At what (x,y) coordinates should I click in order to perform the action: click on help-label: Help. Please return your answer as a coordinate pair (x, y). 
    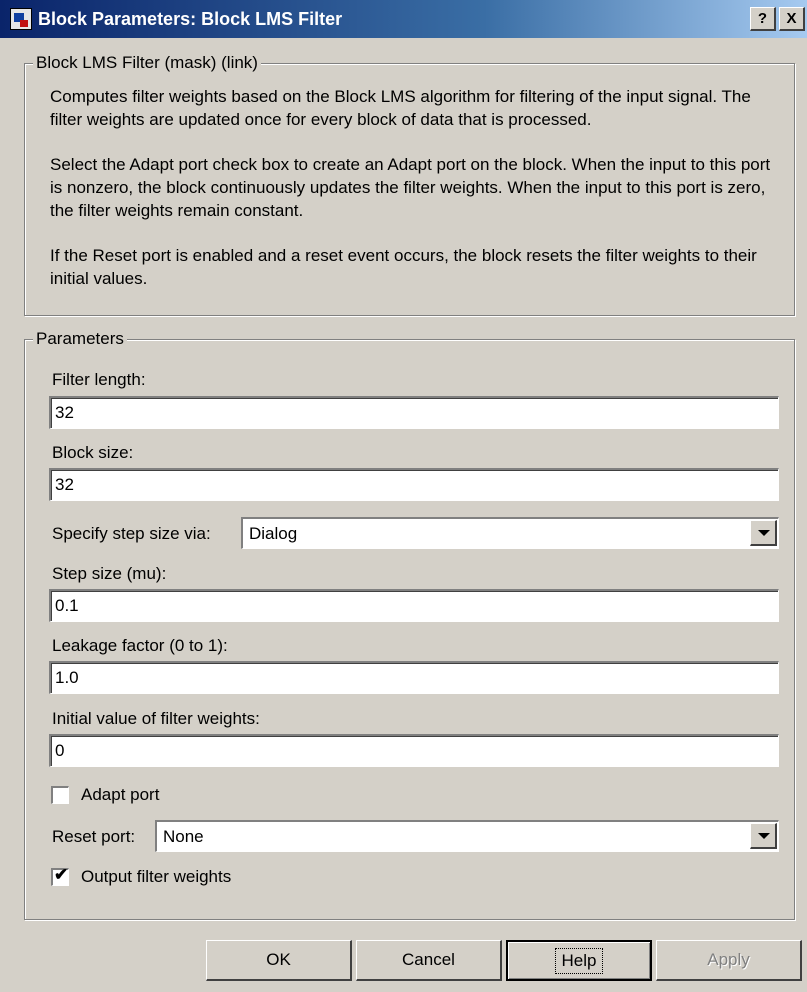
    Looking at the image, I should click on (579, 960).